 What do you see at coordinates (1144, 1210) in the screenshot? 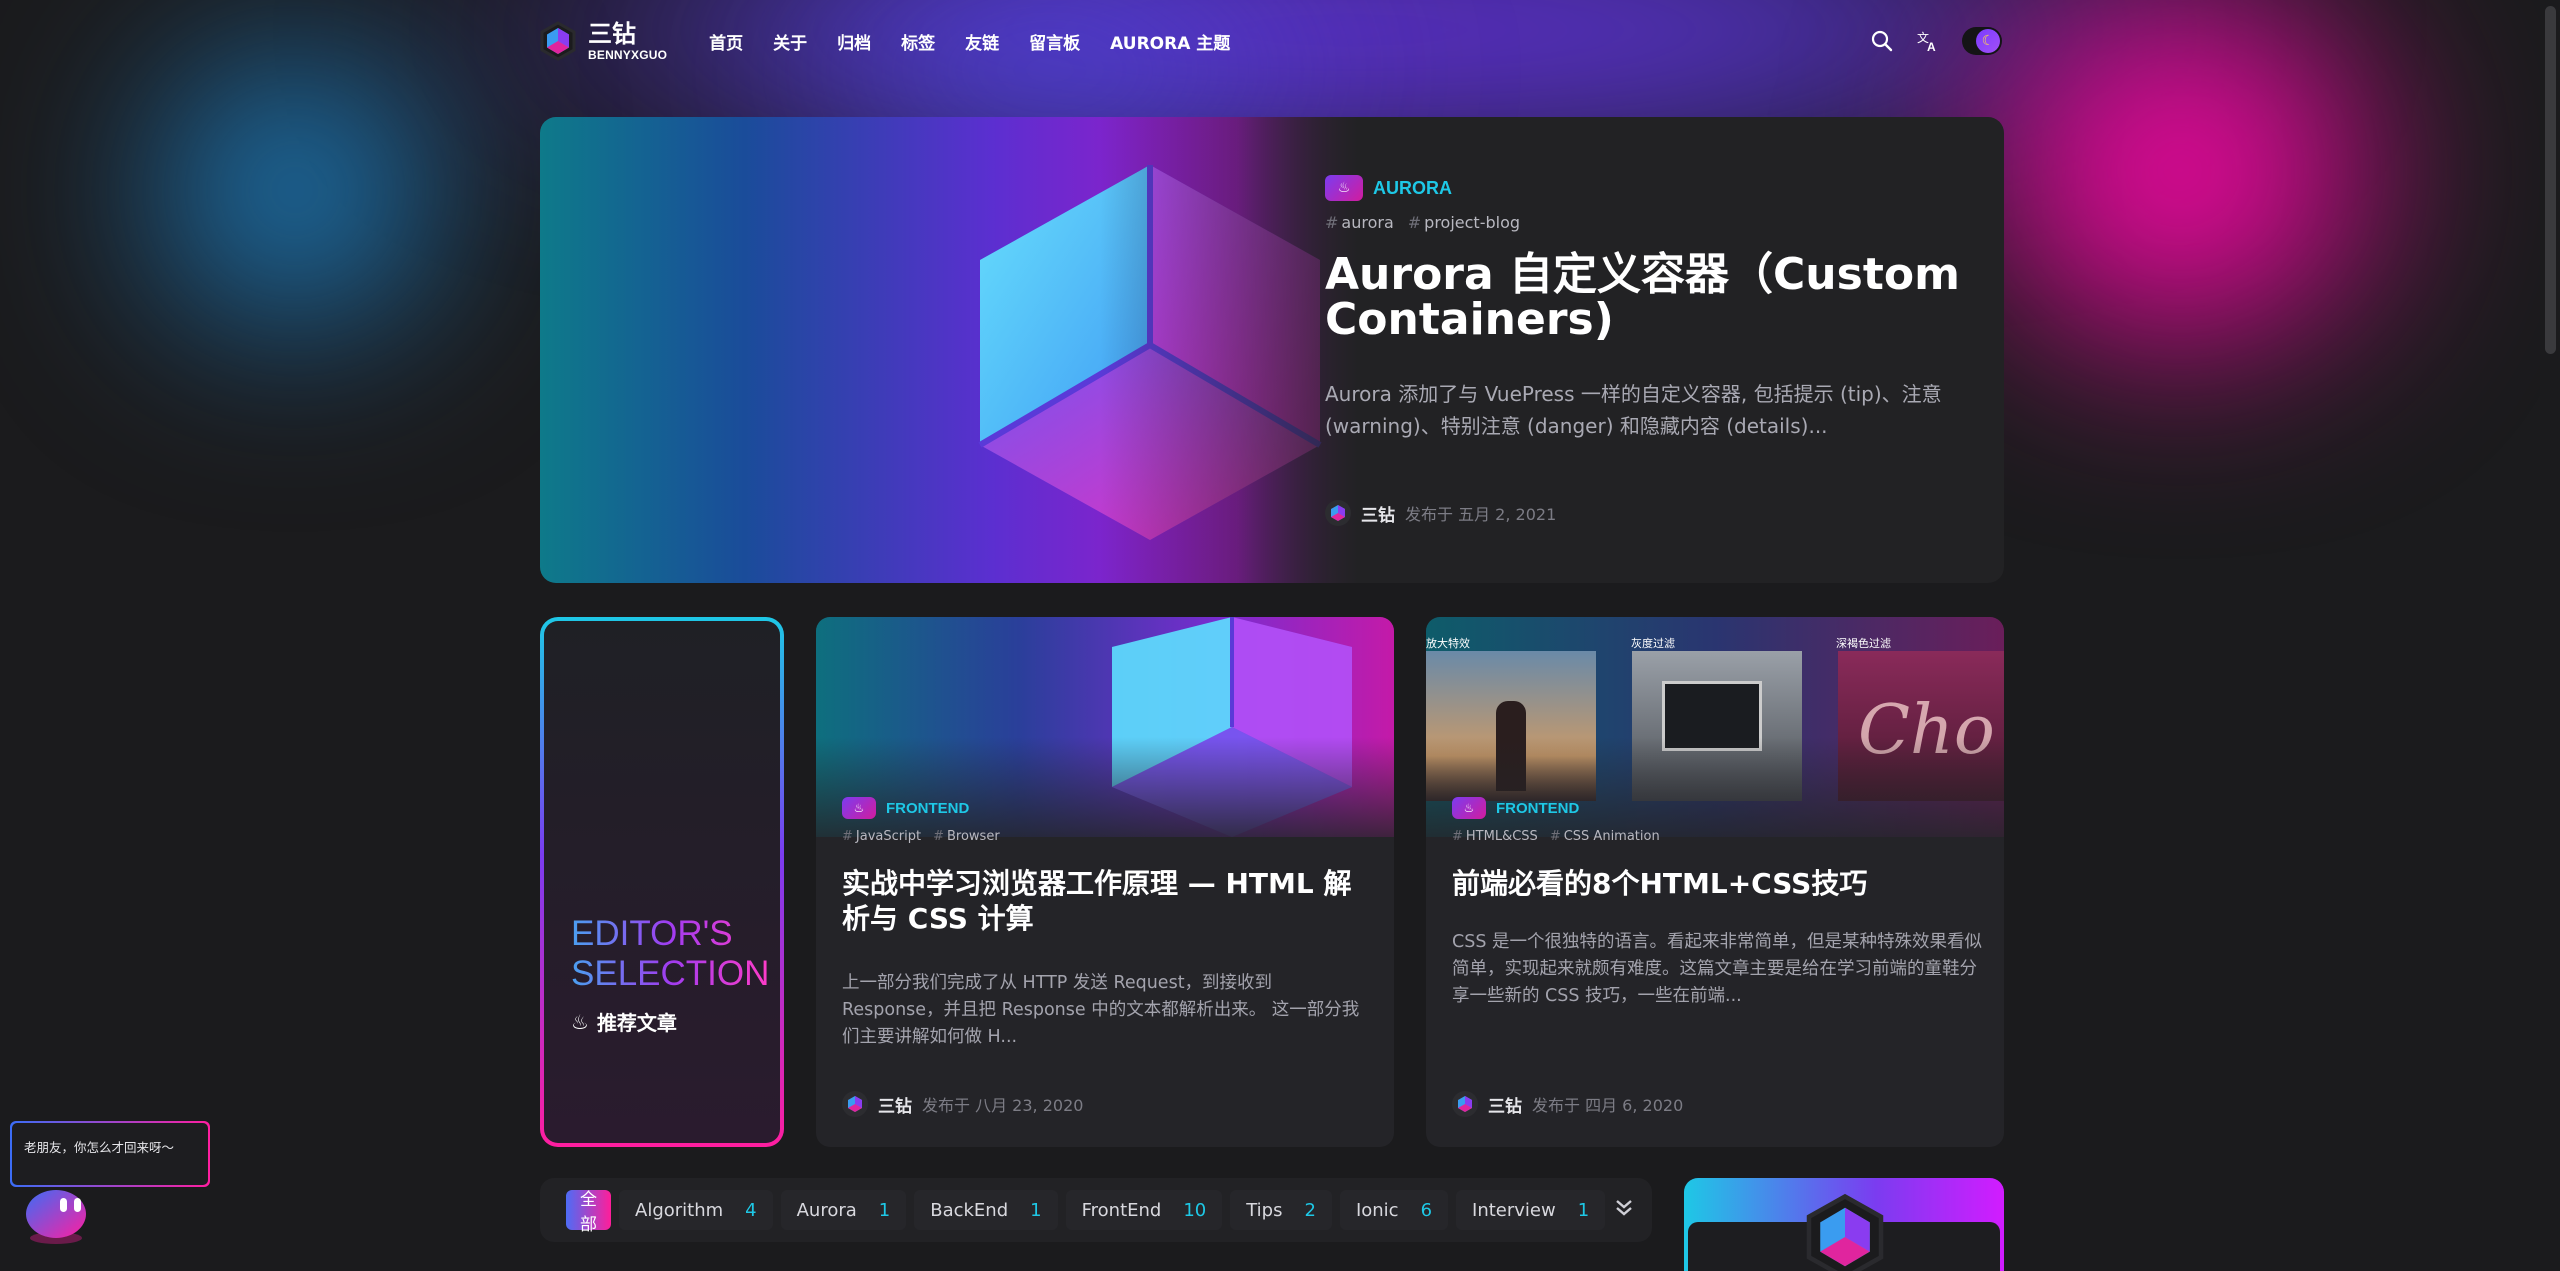
I see `category-item: FrontEnd 10` at bounding box center [1144, 1210].